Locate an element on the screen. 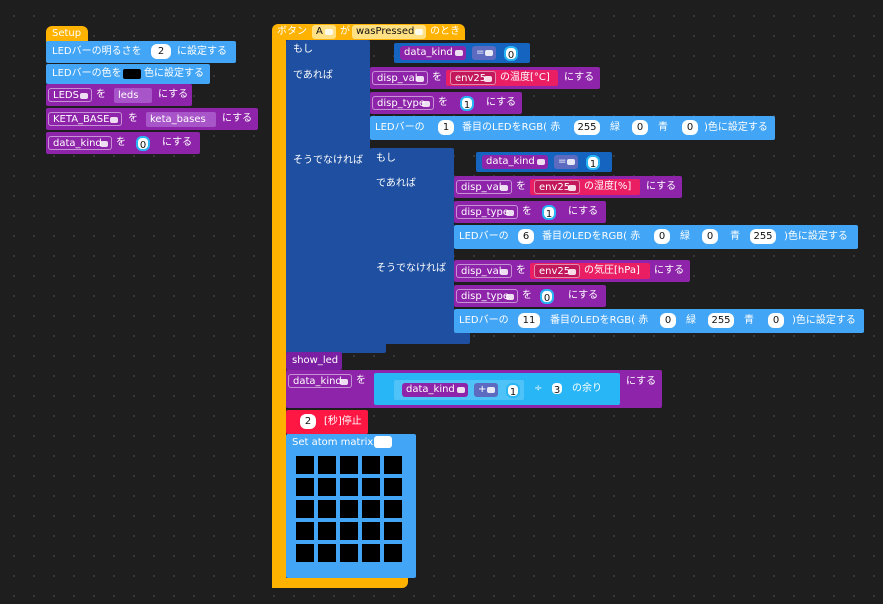  if2-else-rgb-index: 11 is located at coordinates (529, 320).